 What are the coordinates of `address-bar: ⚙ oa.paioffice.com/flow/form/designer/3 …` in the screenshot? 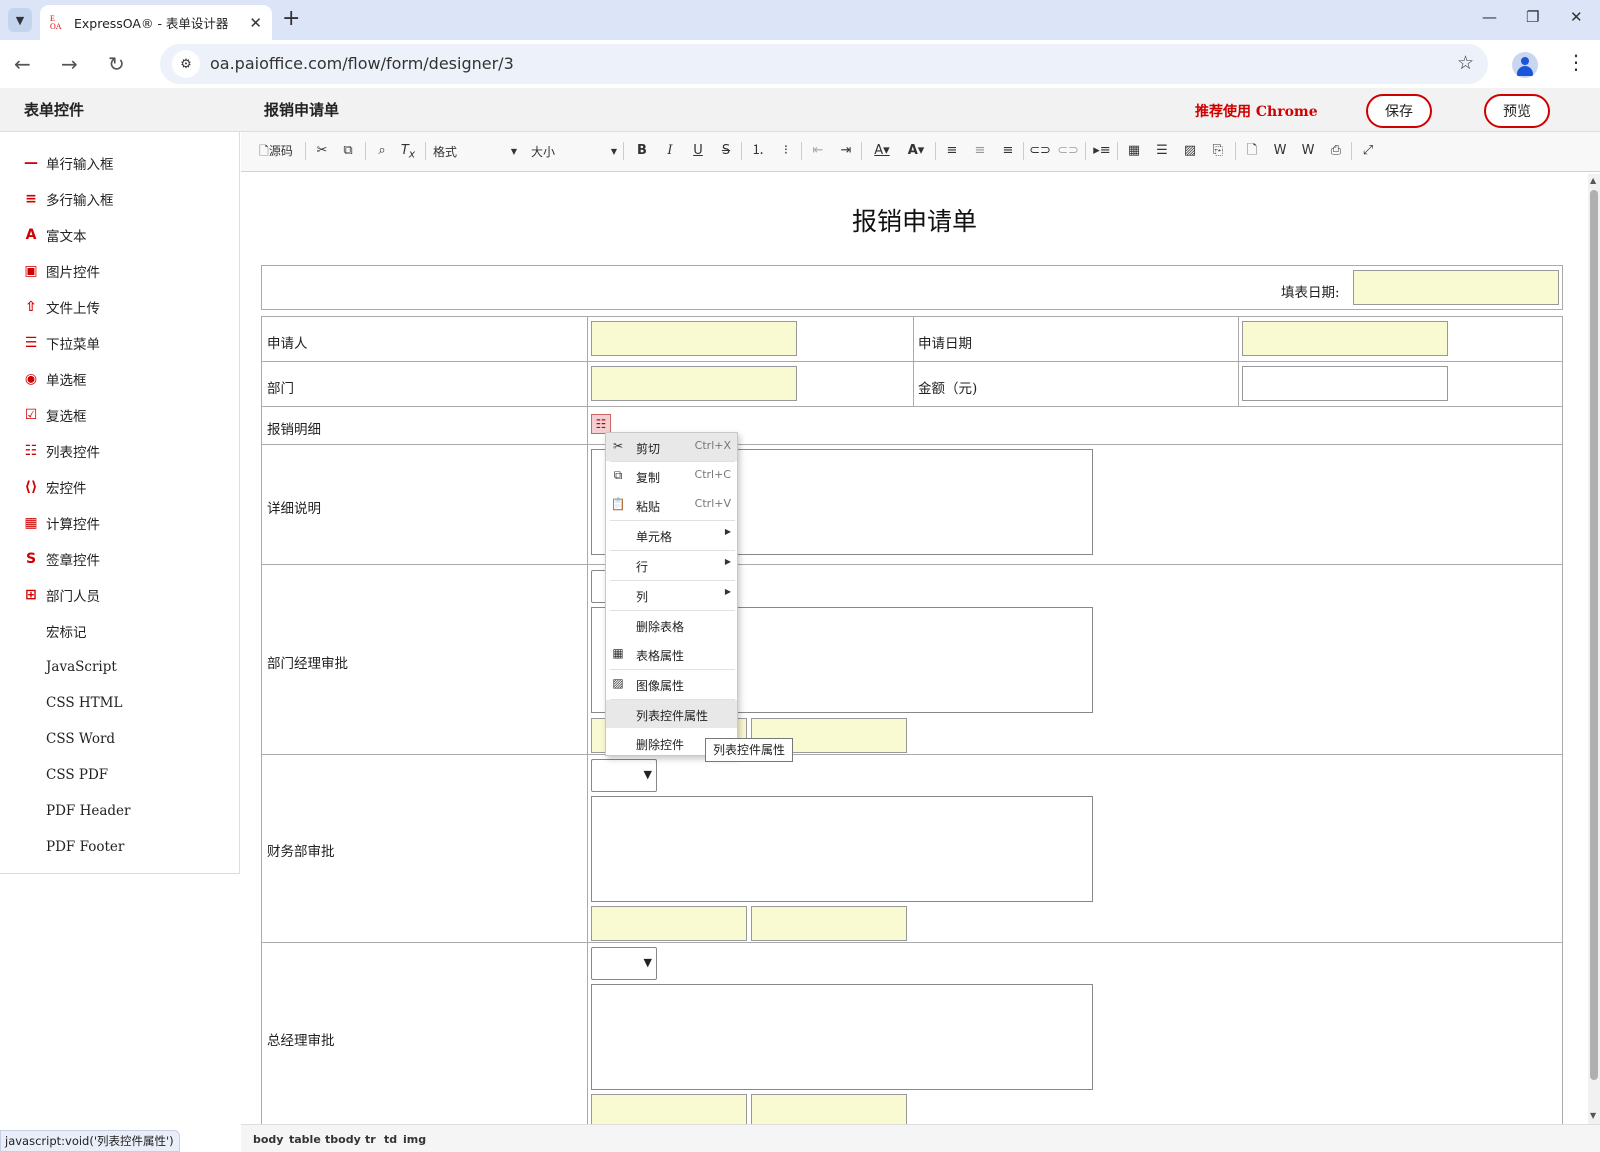 It's located at (824, 64).